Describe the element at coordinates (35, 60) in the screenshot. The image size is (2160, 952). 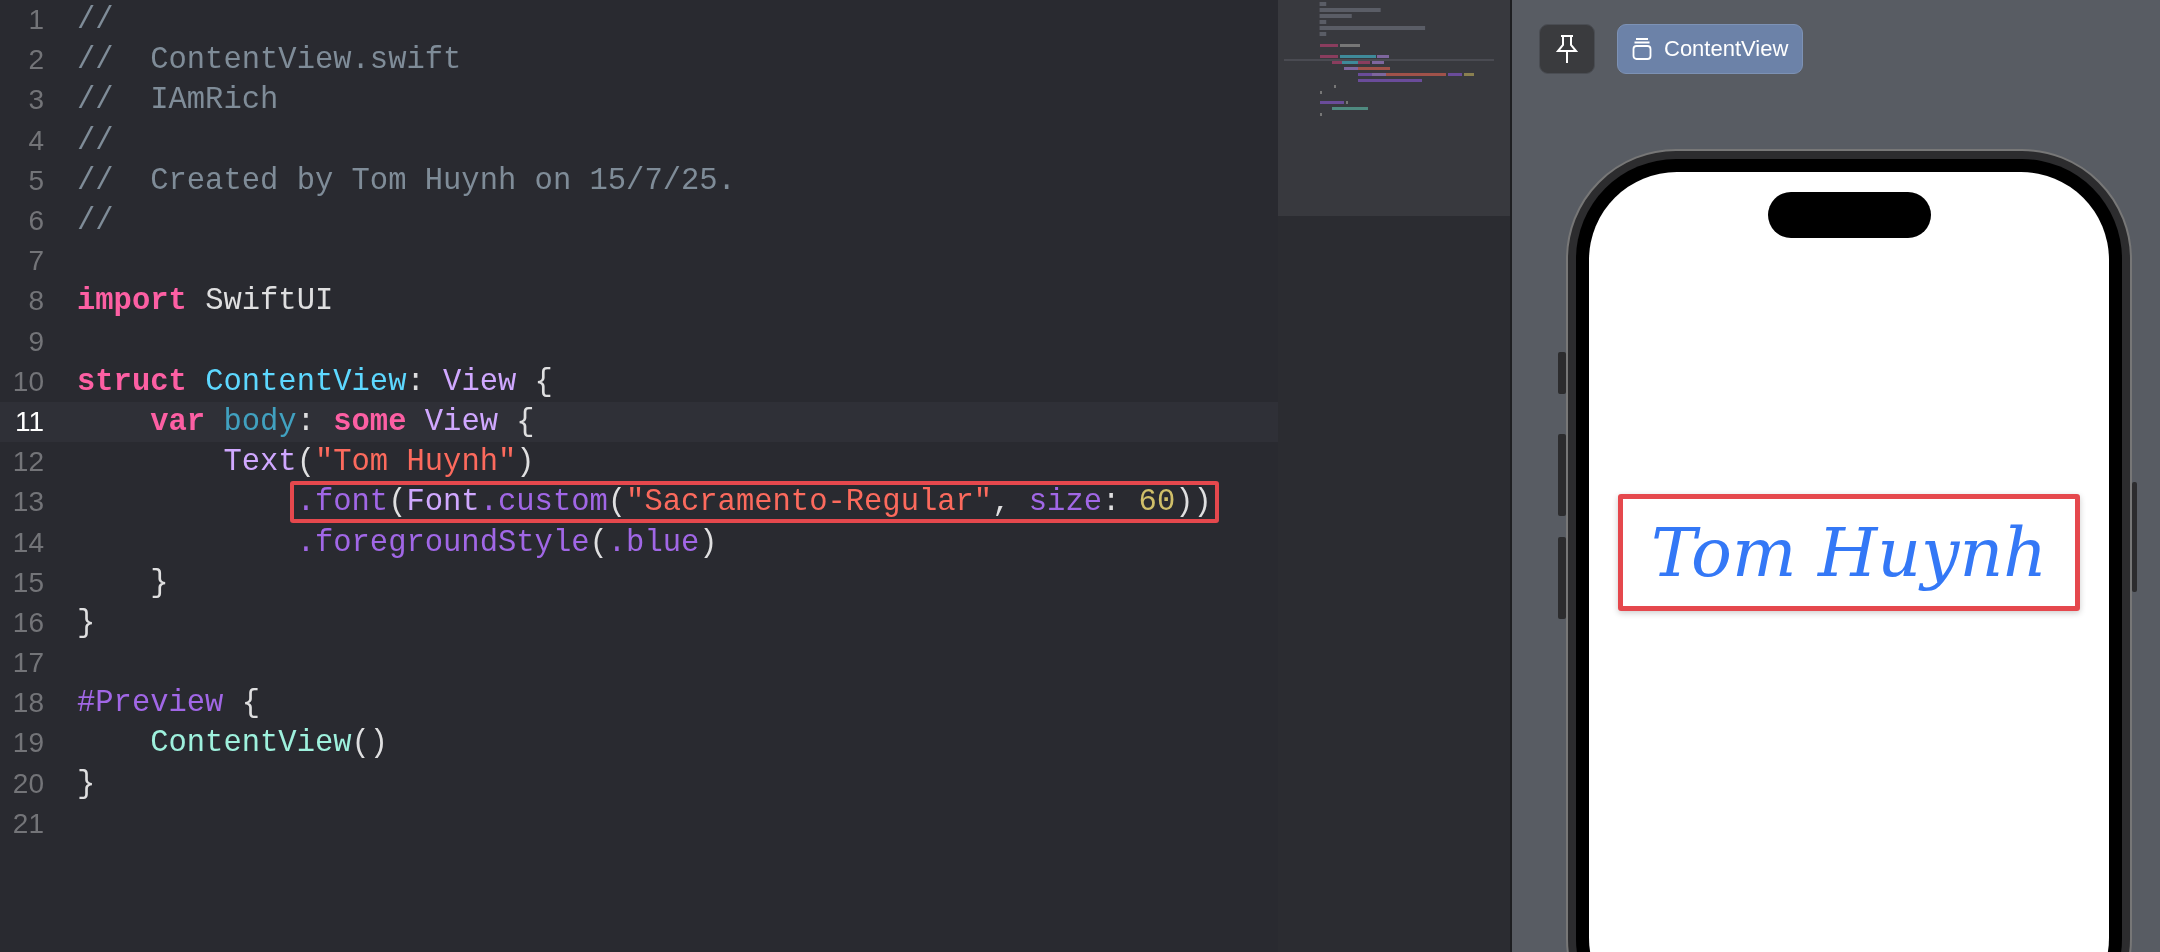
I see `line-number: 2` at that location.